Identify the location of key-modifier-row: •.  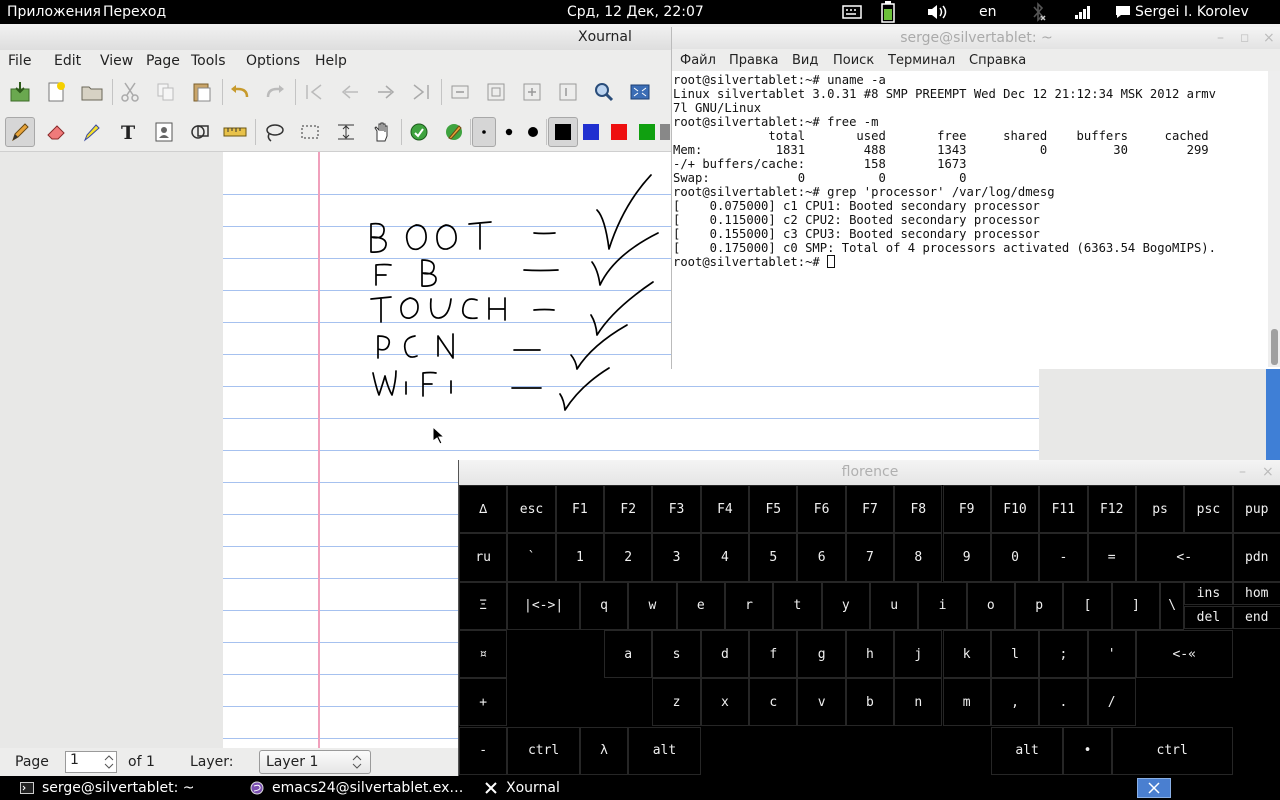
(1087, 750).